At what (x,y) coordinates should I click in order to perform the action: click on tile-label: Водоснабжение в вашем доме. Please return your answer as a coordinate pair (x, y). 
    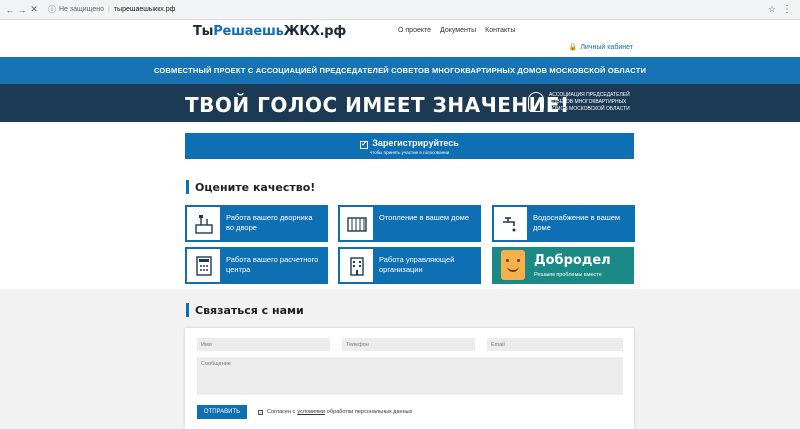
    Looking at the image, I should click on (577, 222).